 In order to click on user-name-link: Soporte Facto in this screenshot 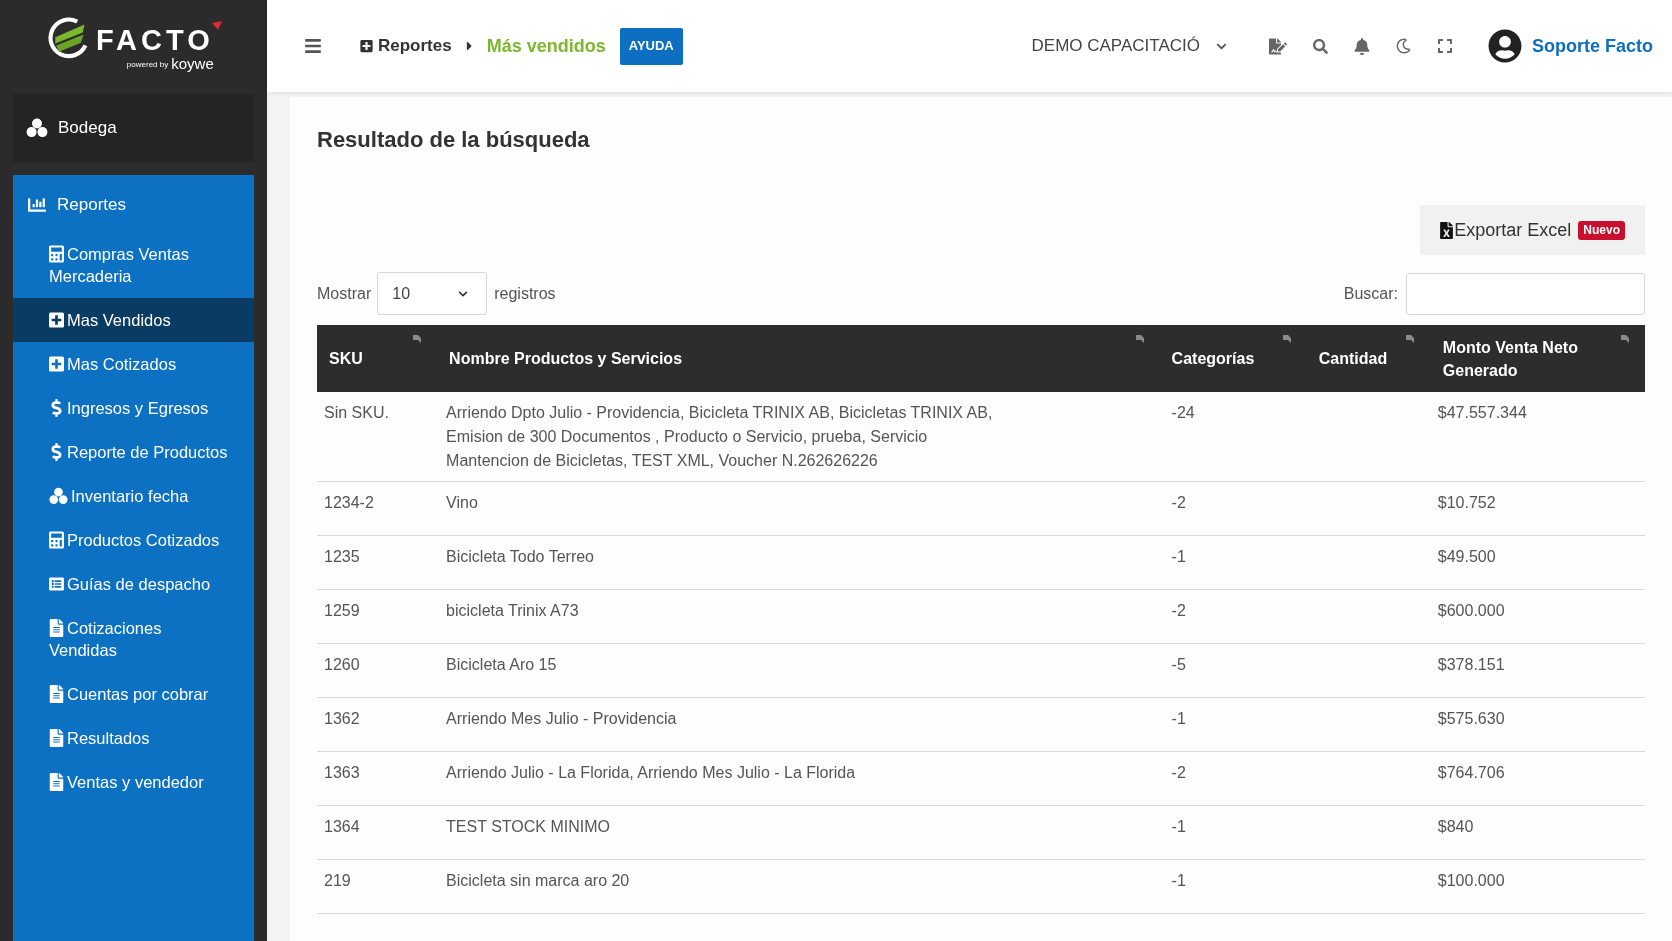, I will do `click(1592, 46)`.